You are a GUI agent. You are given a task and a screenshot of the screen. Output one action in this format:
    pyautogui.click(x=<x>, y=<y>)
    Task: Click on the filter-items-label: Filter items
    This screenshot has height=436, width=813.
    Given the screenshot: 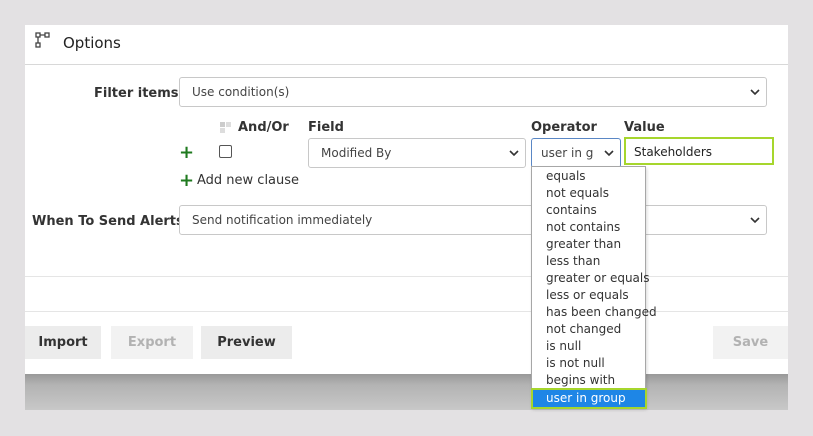 What is the action you would take?
    pyautogui.click(x=136, y=93)
    